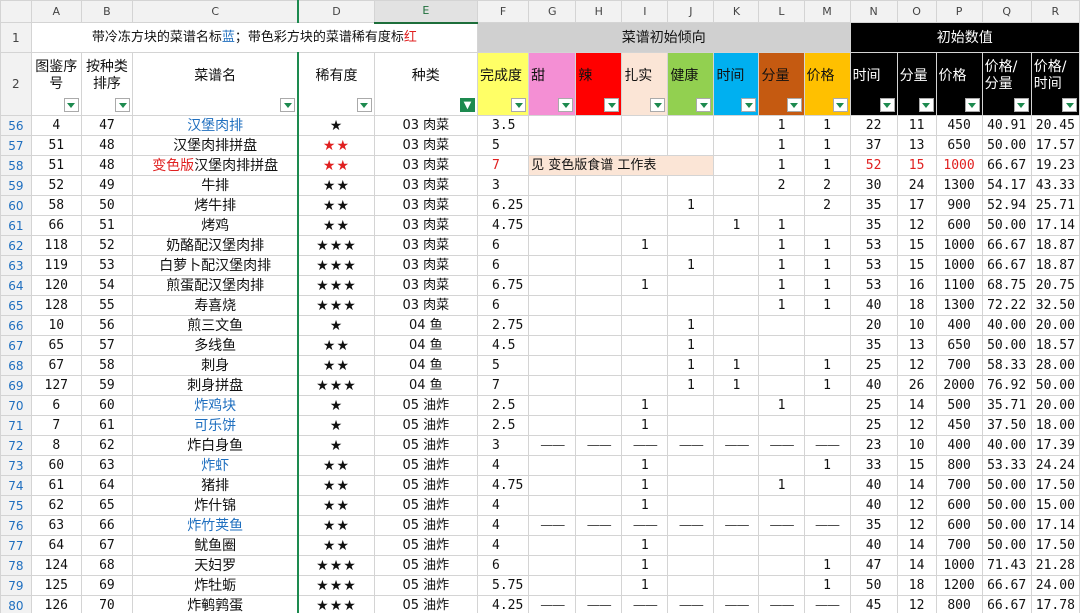  What do you see at coordinates (1055, 245) in the screenshot?
I see `cell-price-per-time: 18.87` at bounding box center [1055, 245].